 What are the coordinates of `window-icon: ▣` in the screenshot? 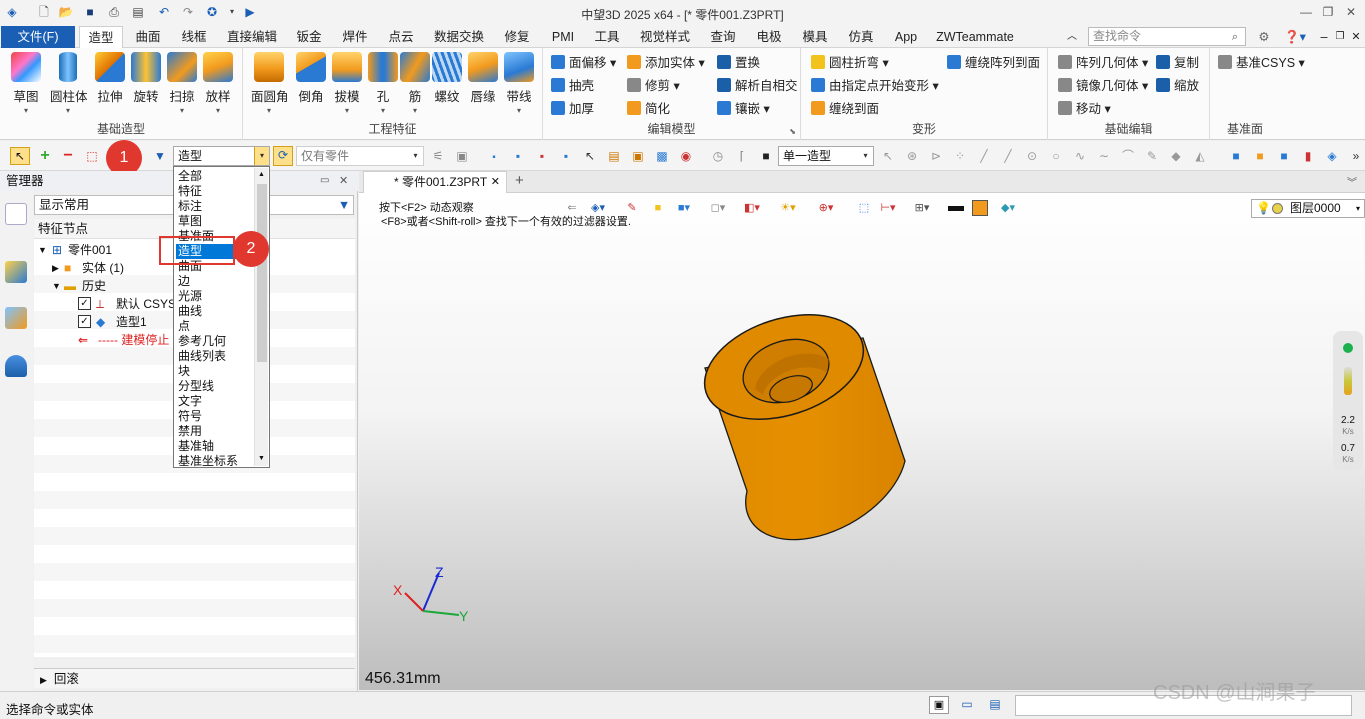 It's located at (638, 156).